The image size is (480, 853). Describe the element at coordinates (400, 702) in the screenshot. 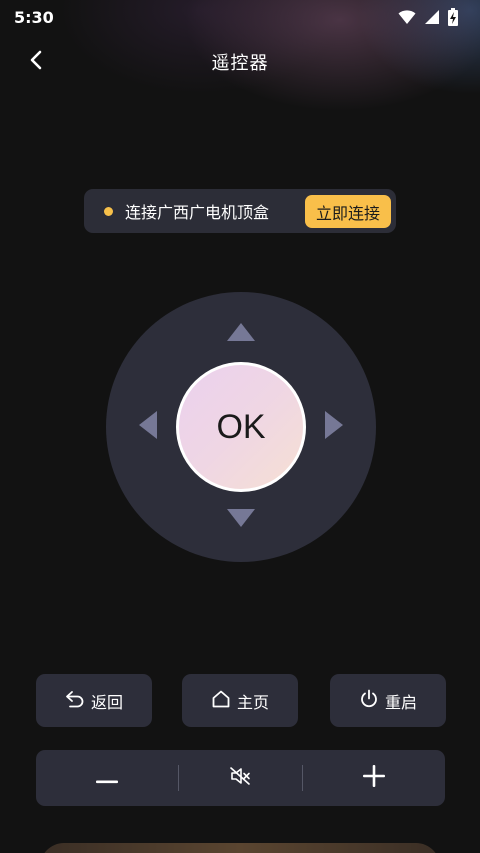

I see `restart-control-label: 重启` at that location.